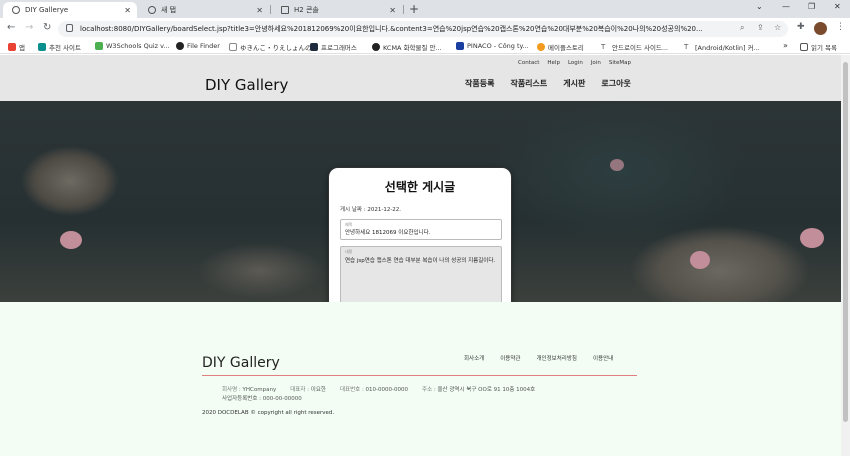 Image resolution: width=850 pixels, height=456 pixels. I want to click on nav-contact-link: Contact, so click(528, 63).